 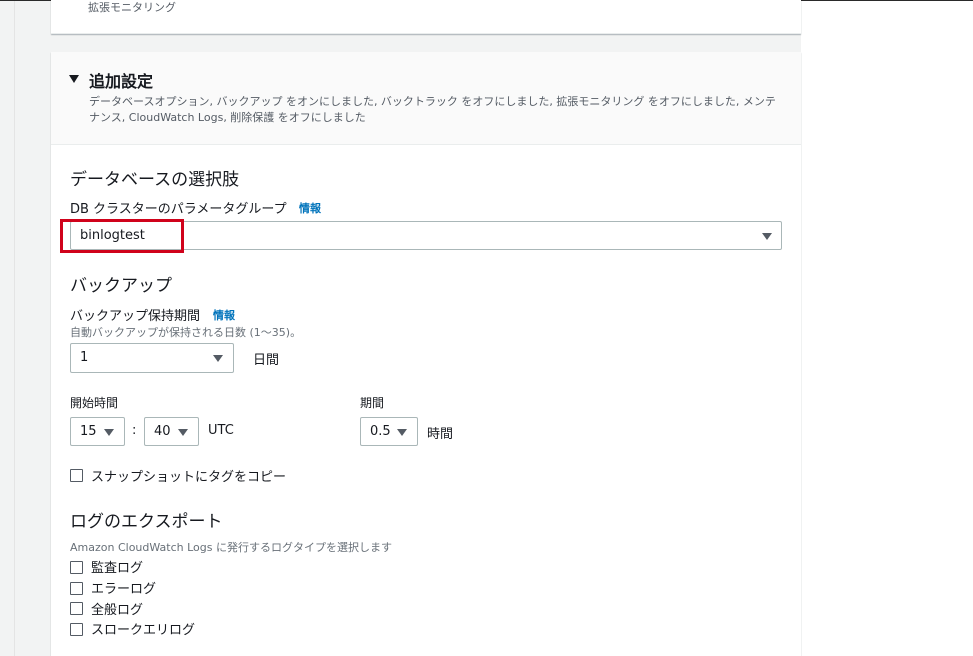 What do you see at coordinates (135, 316) in the screenshot?
I see `retention-label: バックアップ保持期間` at bounding box center [135, 316].